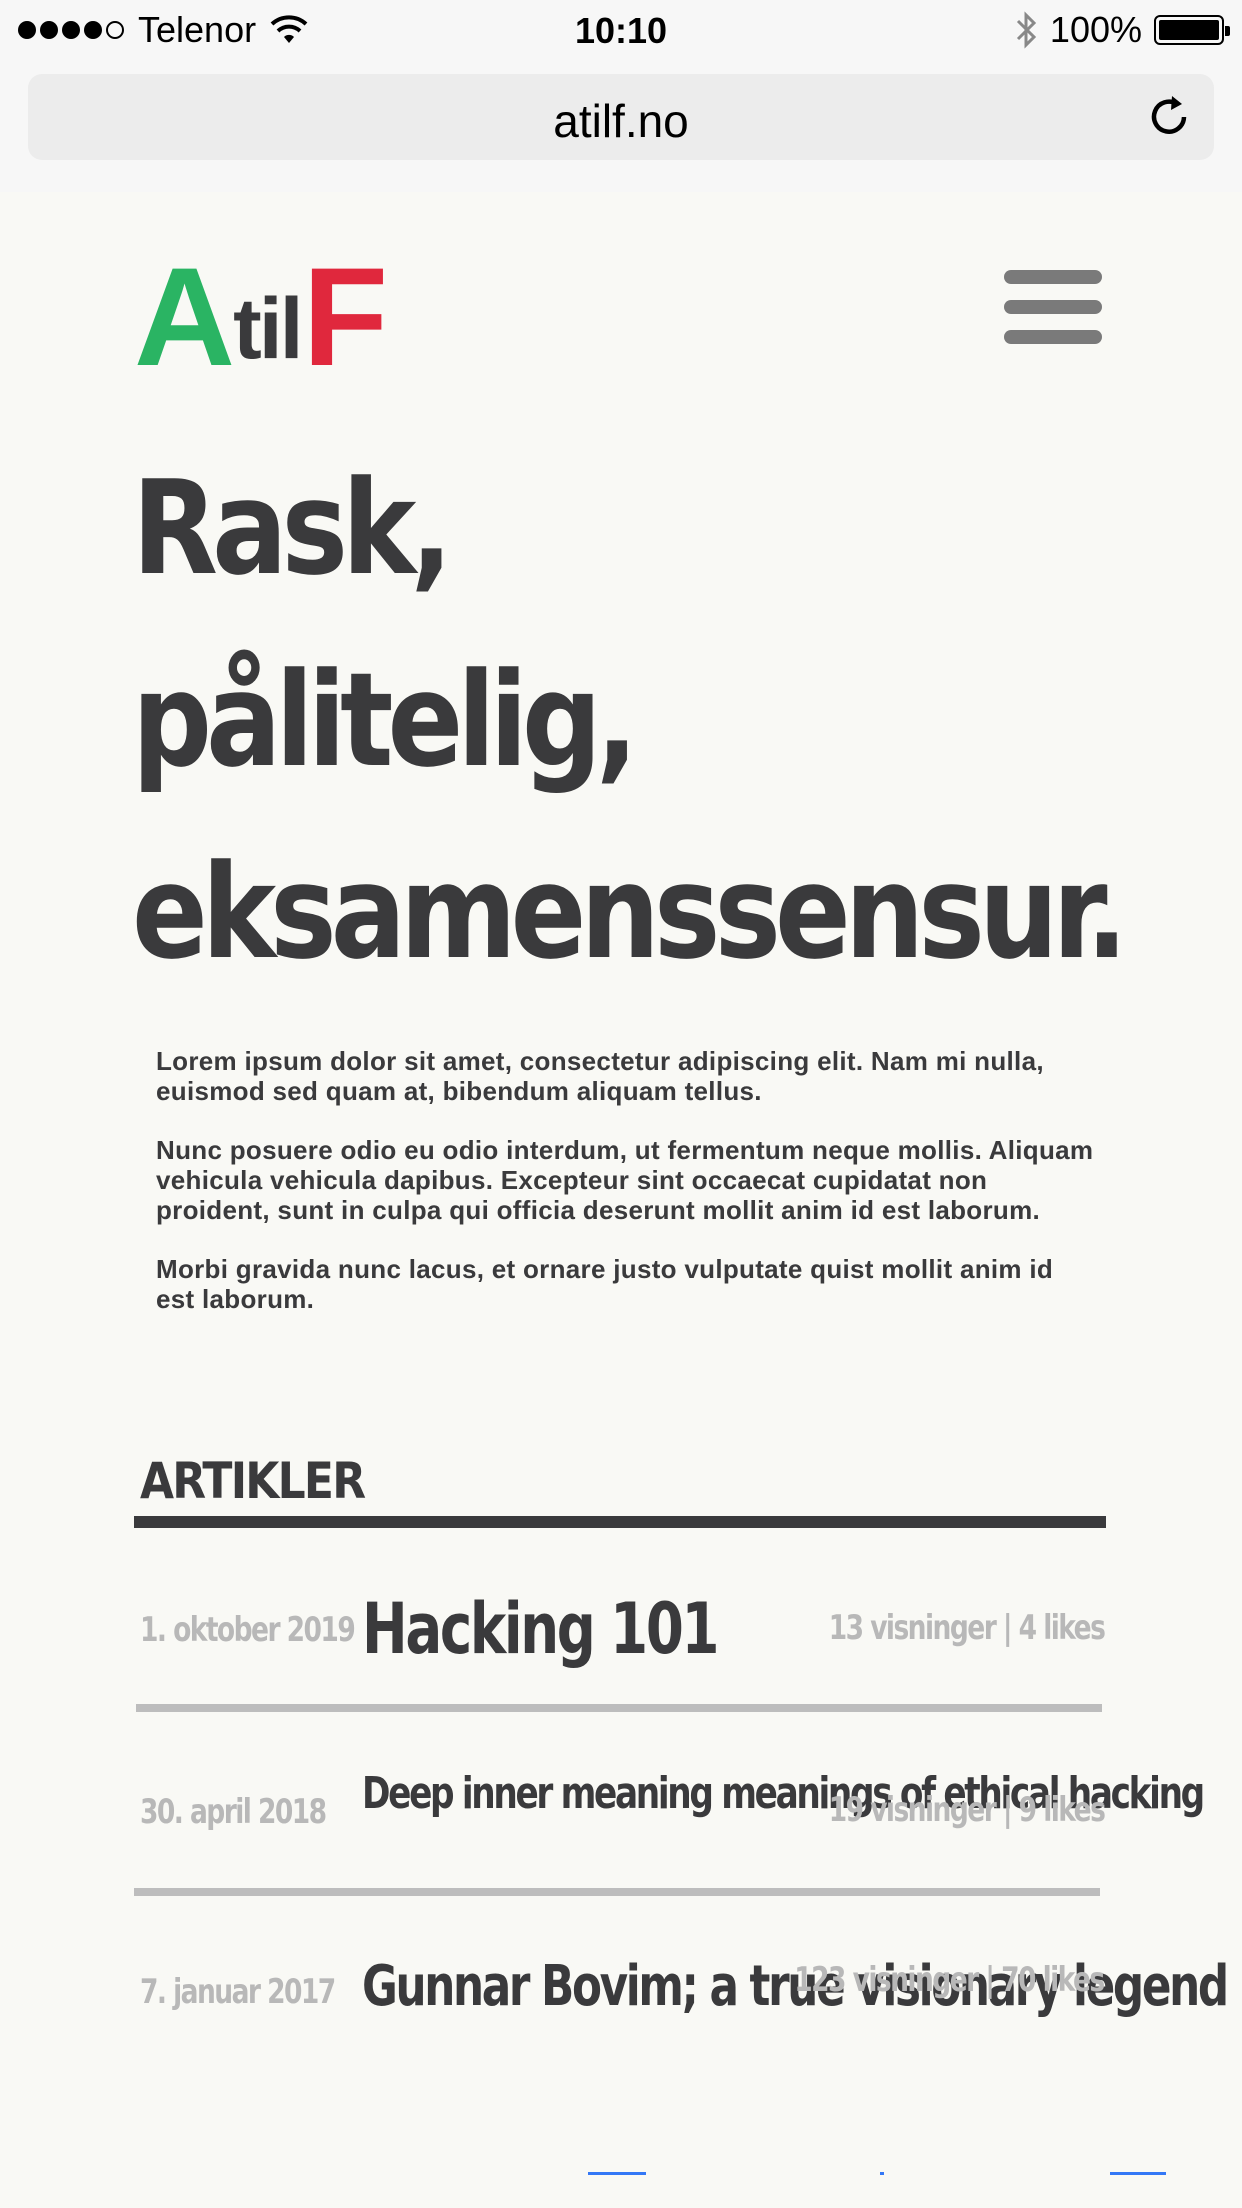  What do you see at coordinates (621, 121) in the screenshot?
I see `url-text: atilf.no` at bounding box center [621, 121].